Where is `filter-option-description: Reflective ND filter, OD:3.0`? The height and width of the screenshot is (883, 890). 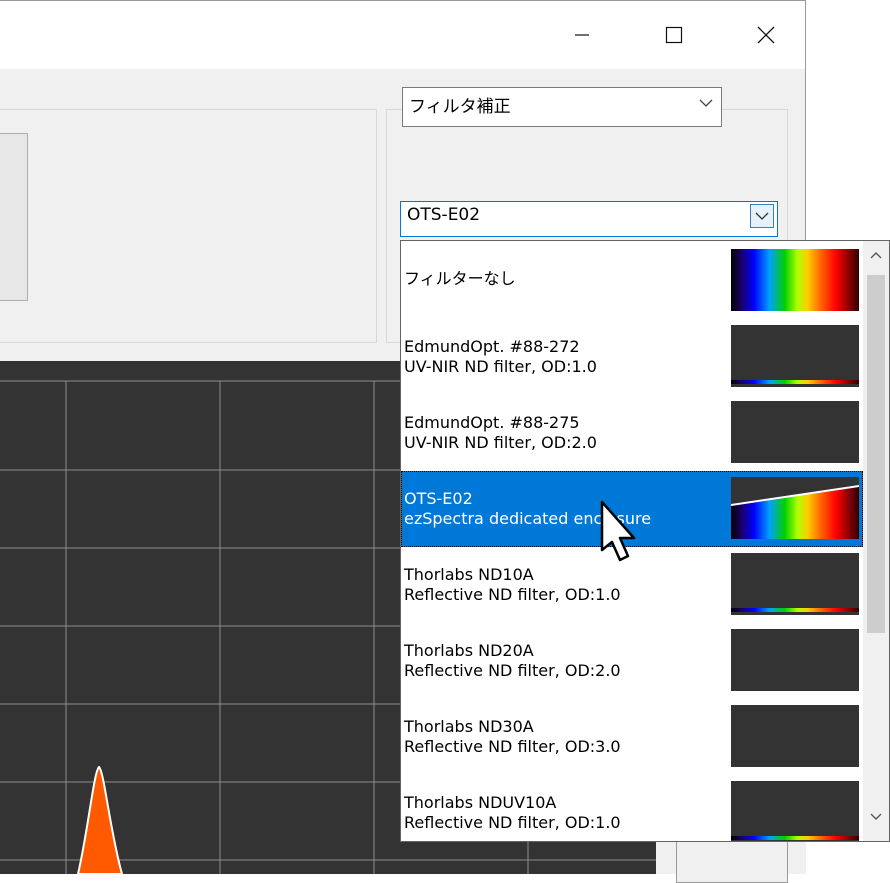 filter-option-description: Reflective ND filter, OD:3.0 is located at coordinates (512, 746).